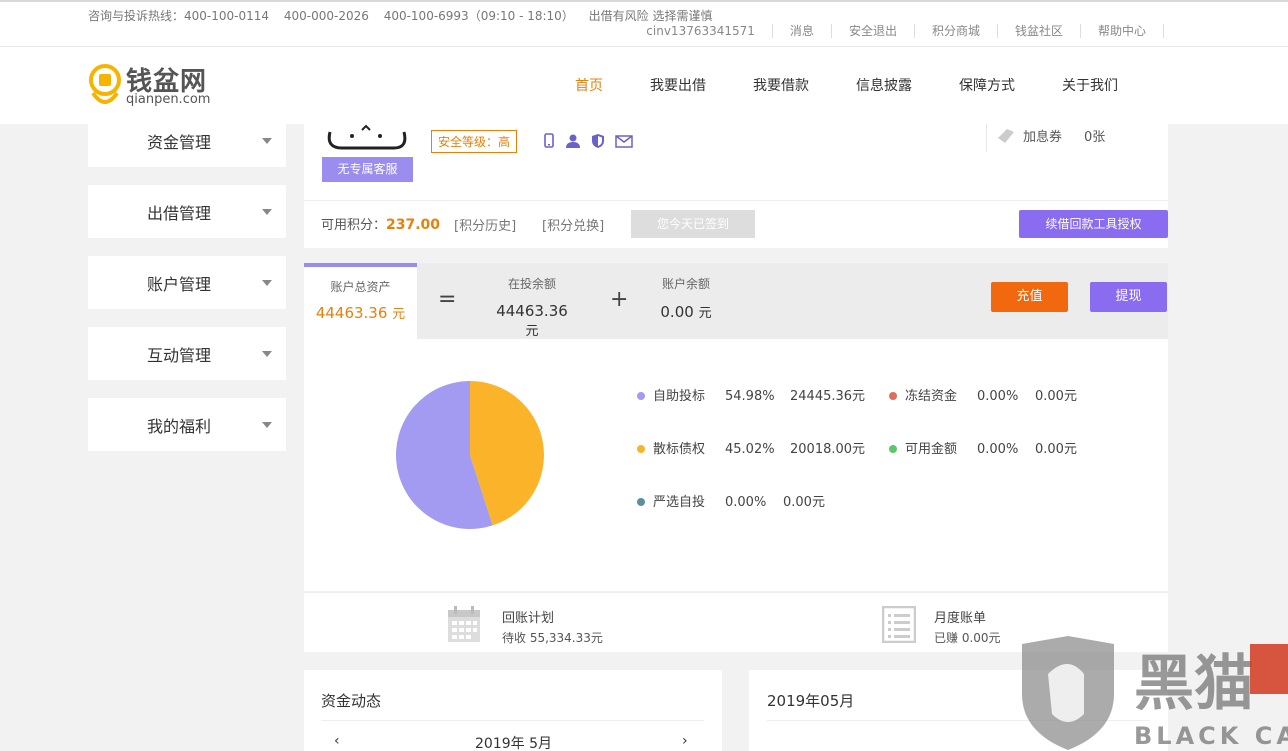 The height and width of the screenshot is (751, 1288). I want to click on prev-month-icon: ‹, so click(337, 741).